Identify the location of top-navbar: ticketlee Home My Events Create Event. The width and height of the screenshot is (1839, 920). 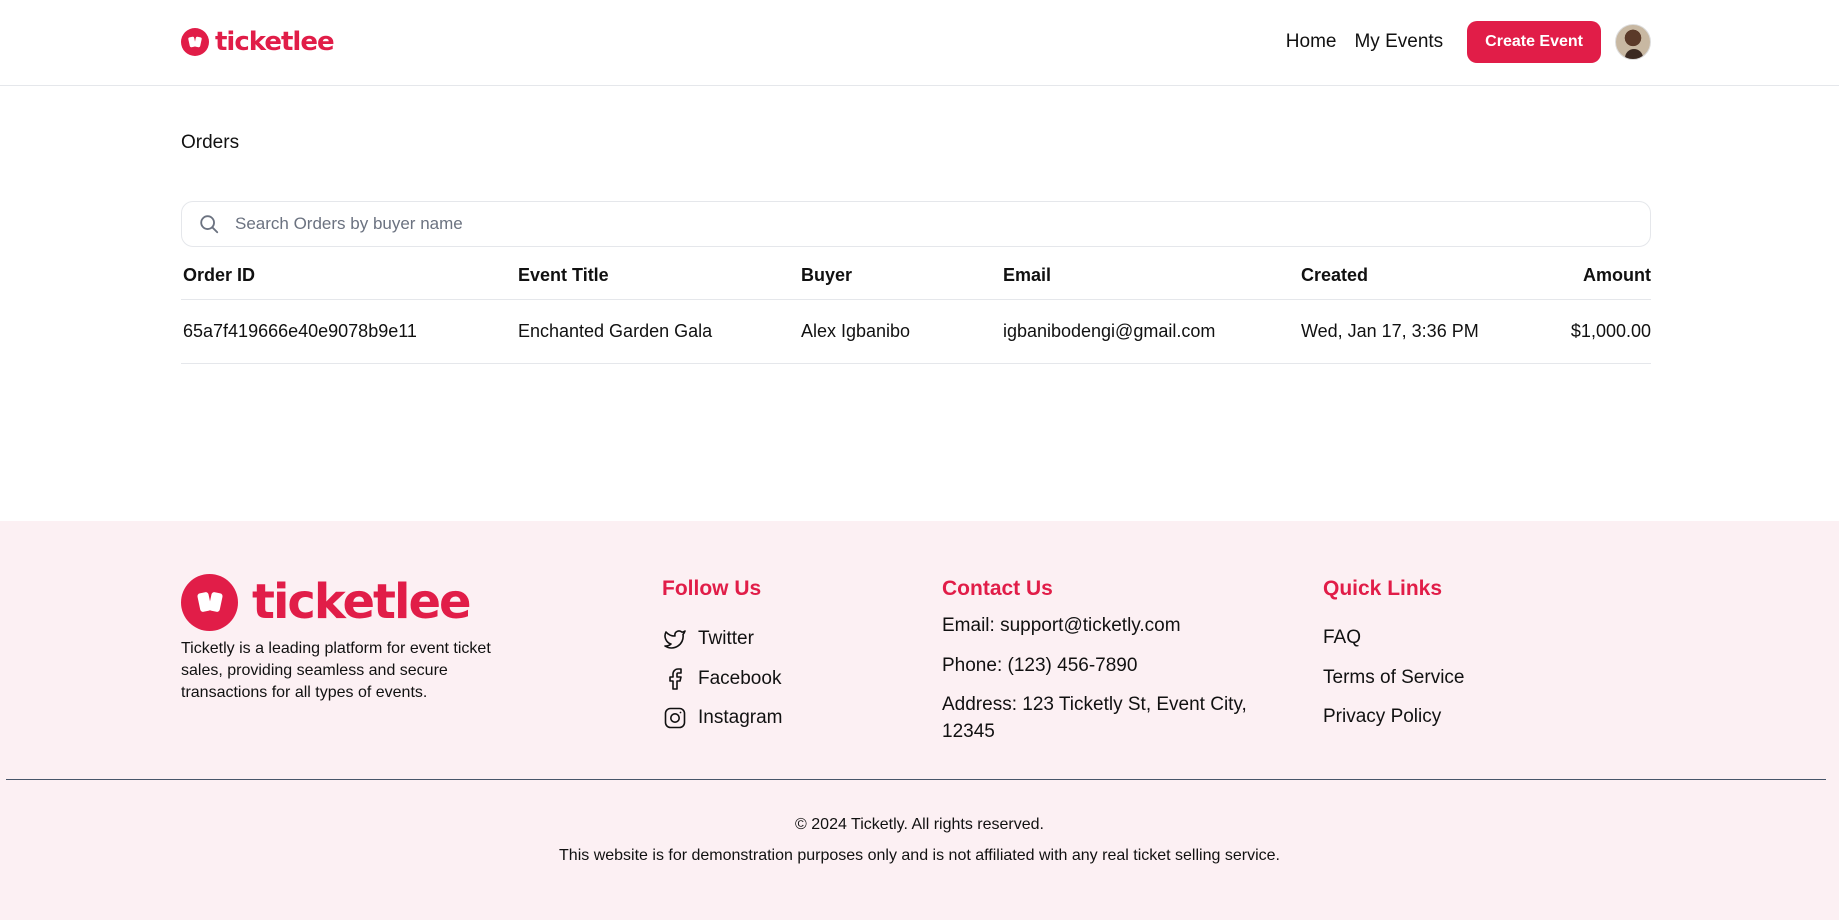
(919, 43).